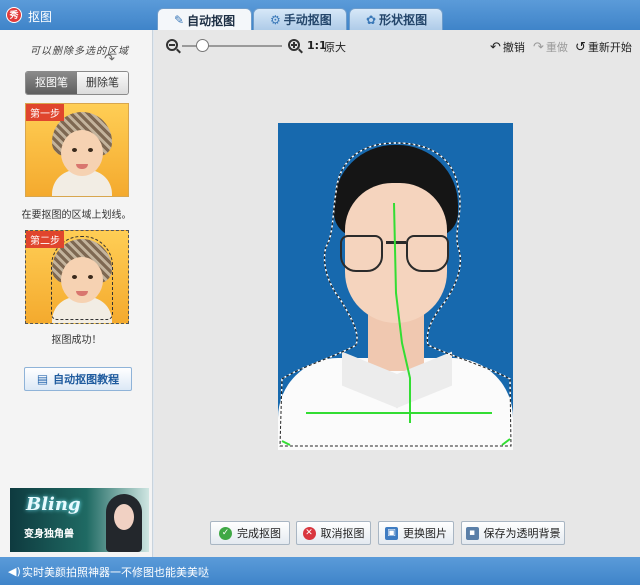  I want to click on cancel-label: 取消抠图, so click(342, 533).